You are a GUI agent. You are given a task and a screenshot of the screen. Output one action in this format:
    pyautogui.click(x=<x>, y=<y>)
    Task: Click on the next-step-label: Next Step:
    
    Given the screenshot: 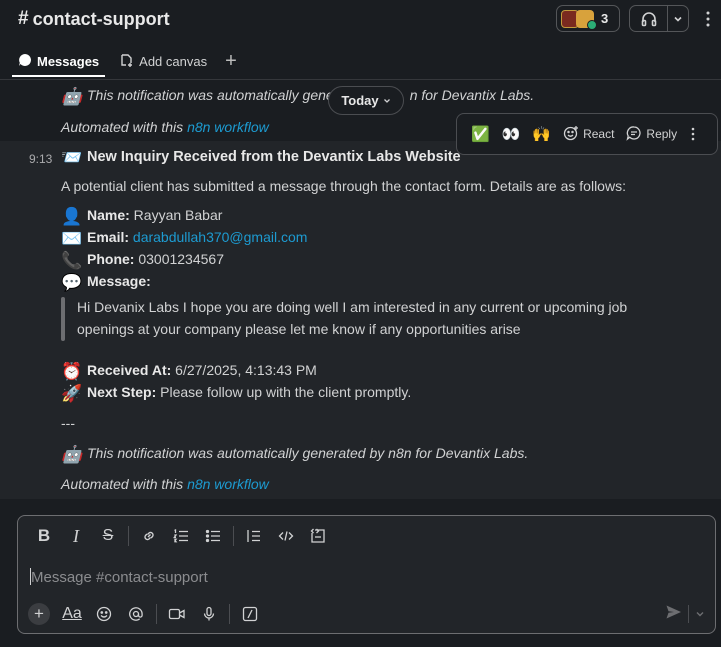 What is the action you would take?
    pyautogui.click(x=122, y=392)
    